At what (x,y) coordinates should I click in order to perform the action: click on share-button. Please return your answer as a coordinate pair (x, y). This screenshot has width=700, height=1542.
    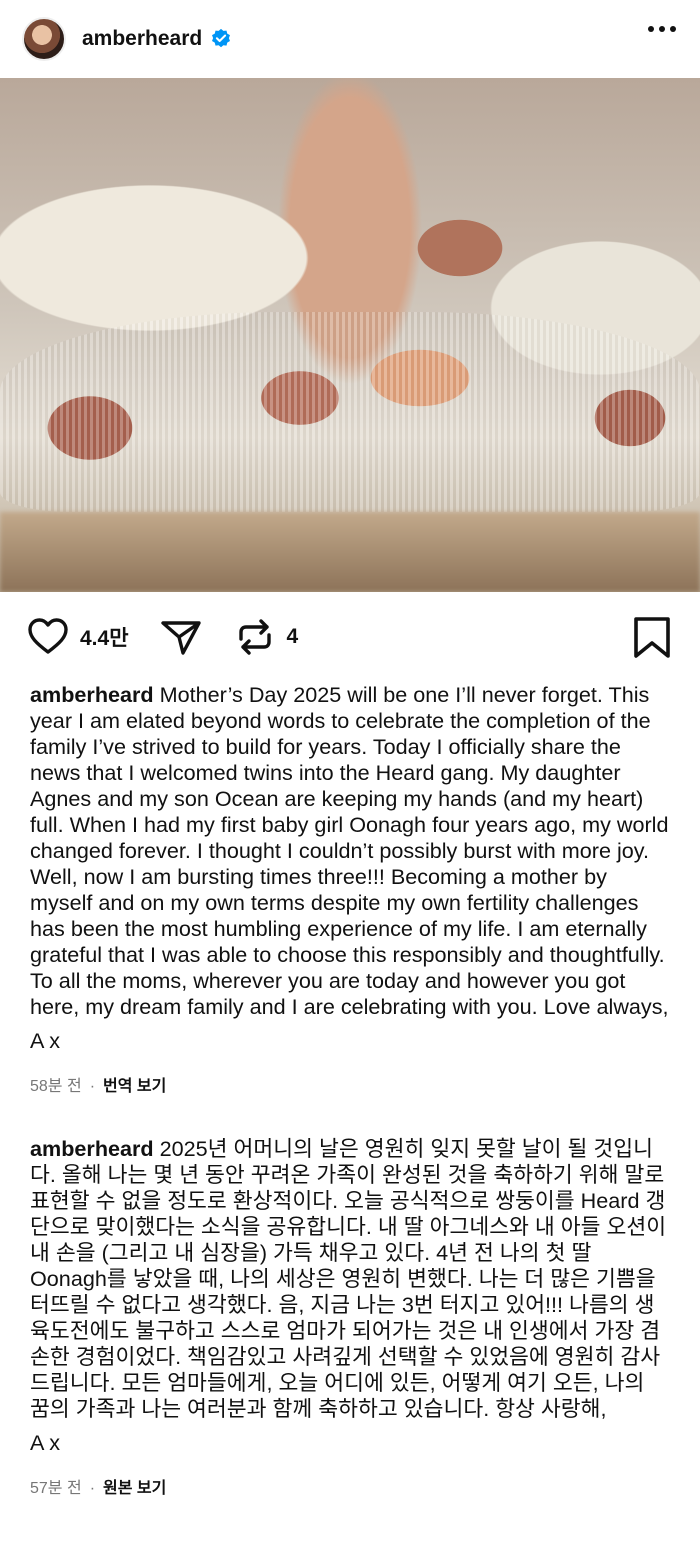
    Looking at the image, I should click on (181, 637).